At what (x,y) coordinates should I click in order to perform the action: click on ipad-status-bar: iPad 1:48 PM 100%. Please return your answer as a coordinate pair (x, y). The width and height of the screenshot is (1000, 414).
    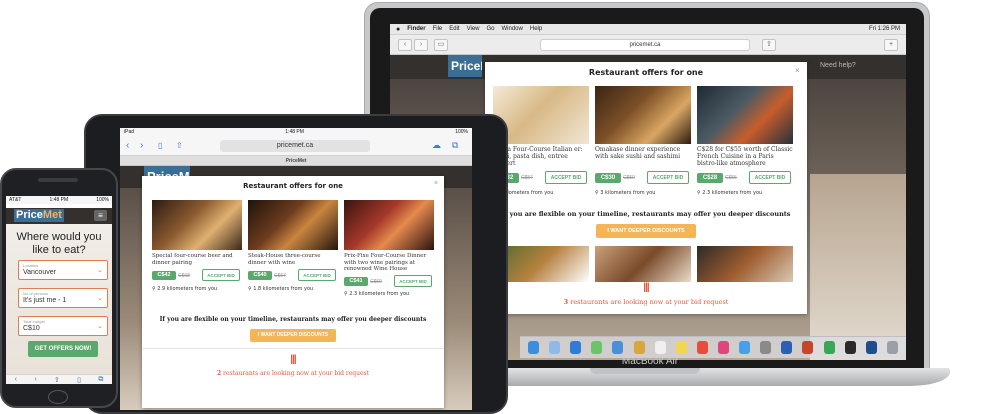
    Looking at the image, I should click on (296, 132).